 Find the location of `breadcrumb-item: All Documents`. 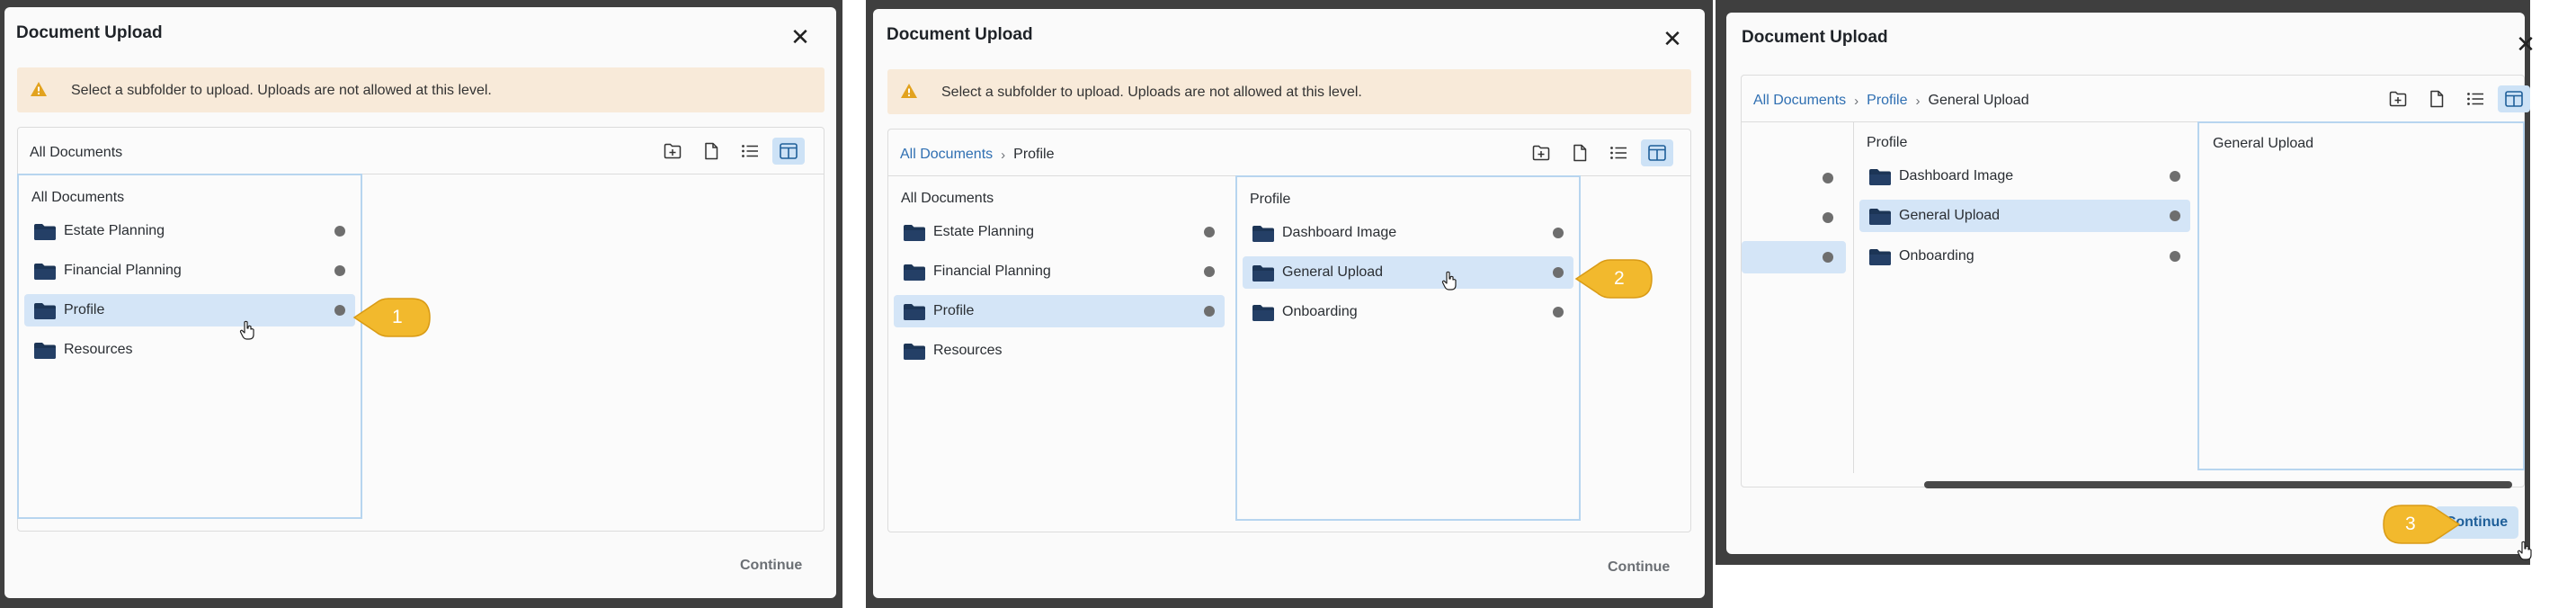

breadcrumb-item: All Documents is located at coordinates (76, 153).